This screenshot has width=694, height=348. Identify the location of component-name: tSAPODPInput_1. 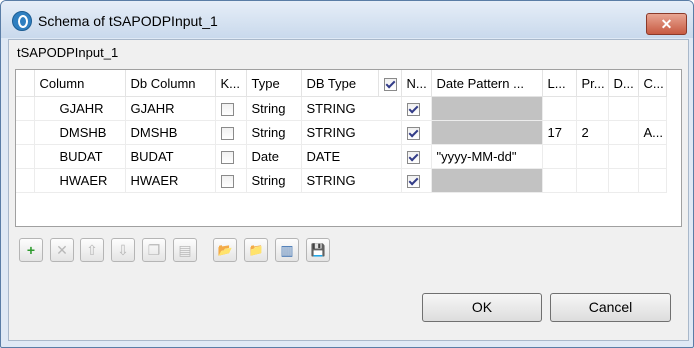
(68, 52).